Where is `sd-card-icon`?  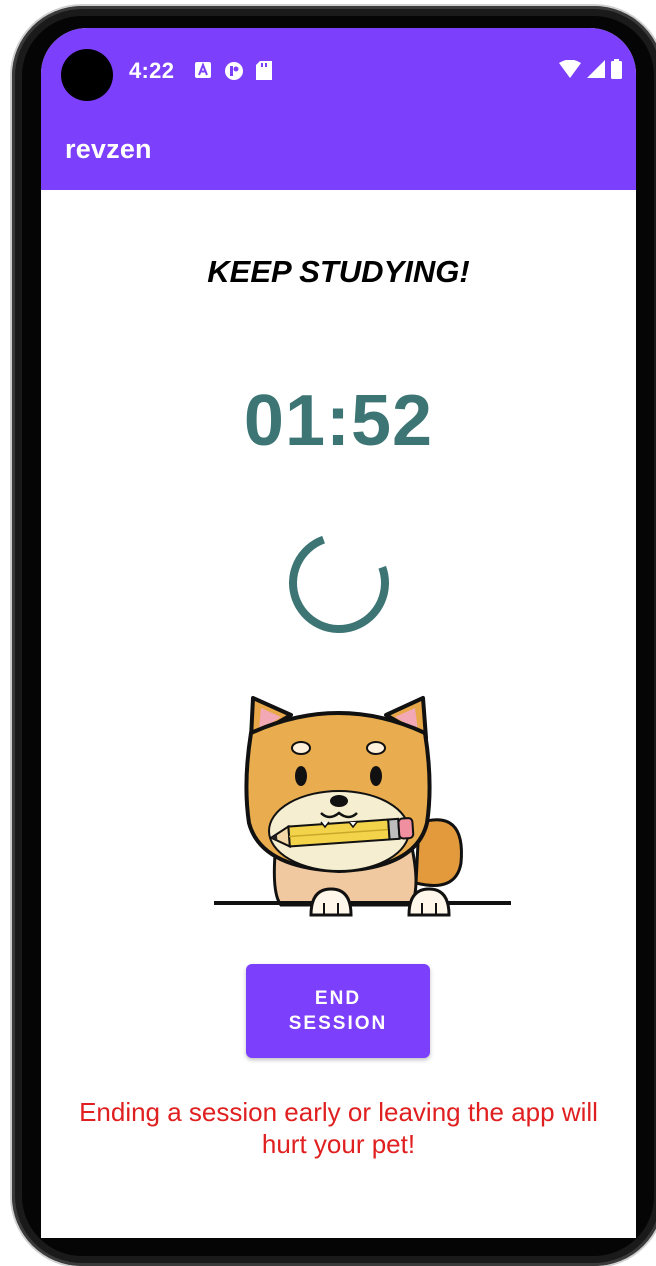
sd-card-icon is located at coordinates (264, 73).